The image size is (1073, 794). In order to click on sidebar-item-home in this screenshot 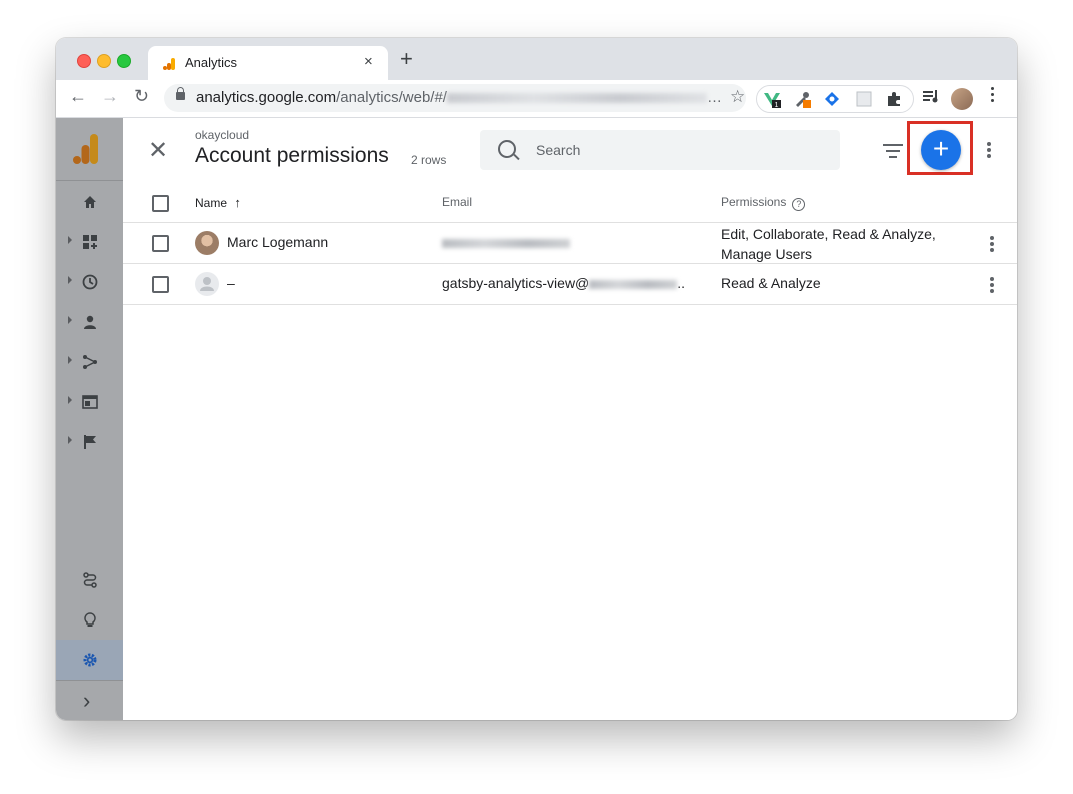, I will do `click(89, 202)`.